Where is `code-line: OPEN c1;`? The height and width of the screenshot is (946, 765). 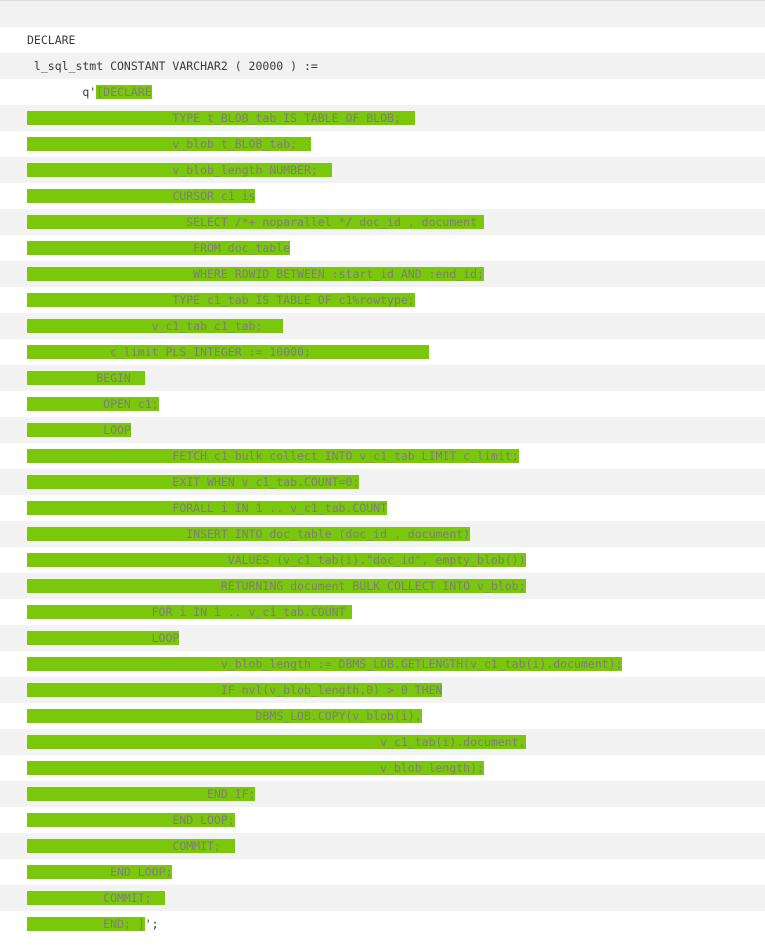 code-line: OPEN c1; is located at coordinates (382, 404).